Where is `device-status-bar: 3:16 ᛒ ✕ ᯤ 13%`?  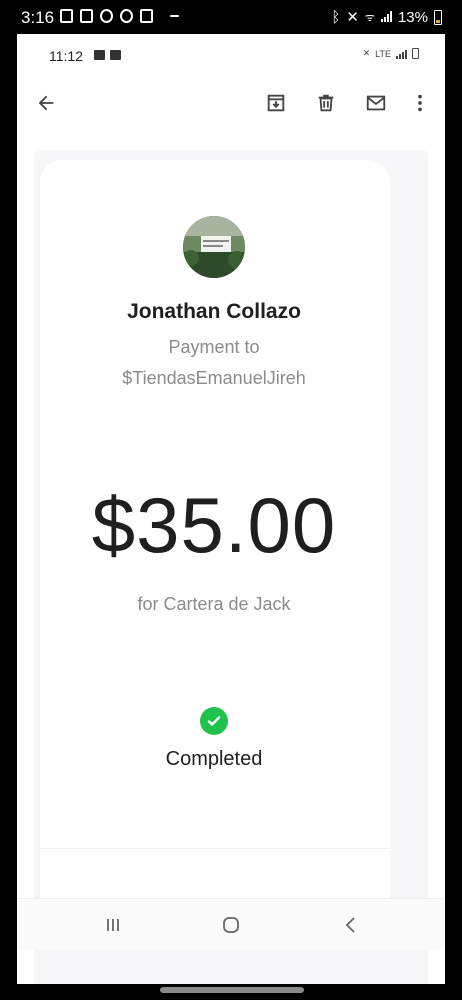
device-status-bar: 3:16 ᛒ ✕ ᯤ 13% is located at coordinates (231, 17).